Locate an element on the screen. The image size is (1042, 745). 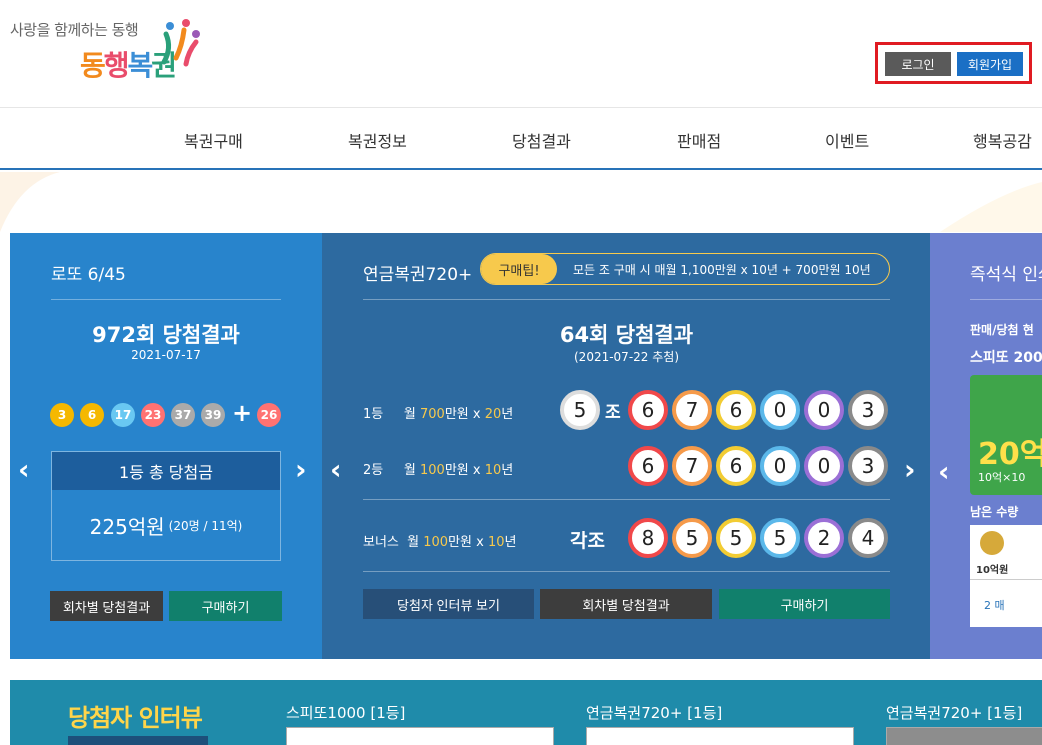
nav-item-results: 당첨결과 is located at coordinates (541, 140).